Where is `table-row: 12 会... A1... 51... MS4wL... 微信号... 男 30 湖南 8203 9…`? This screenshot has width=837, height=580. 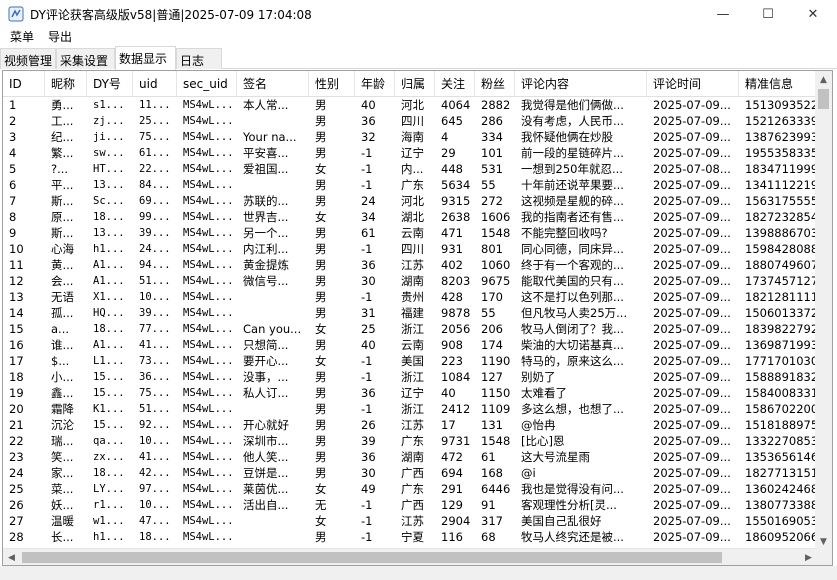 table-row: 12 会... A1... 51... MS4wL... 微信号... 男 30 湖南 8203 9… is located at coordinates (417, 281).